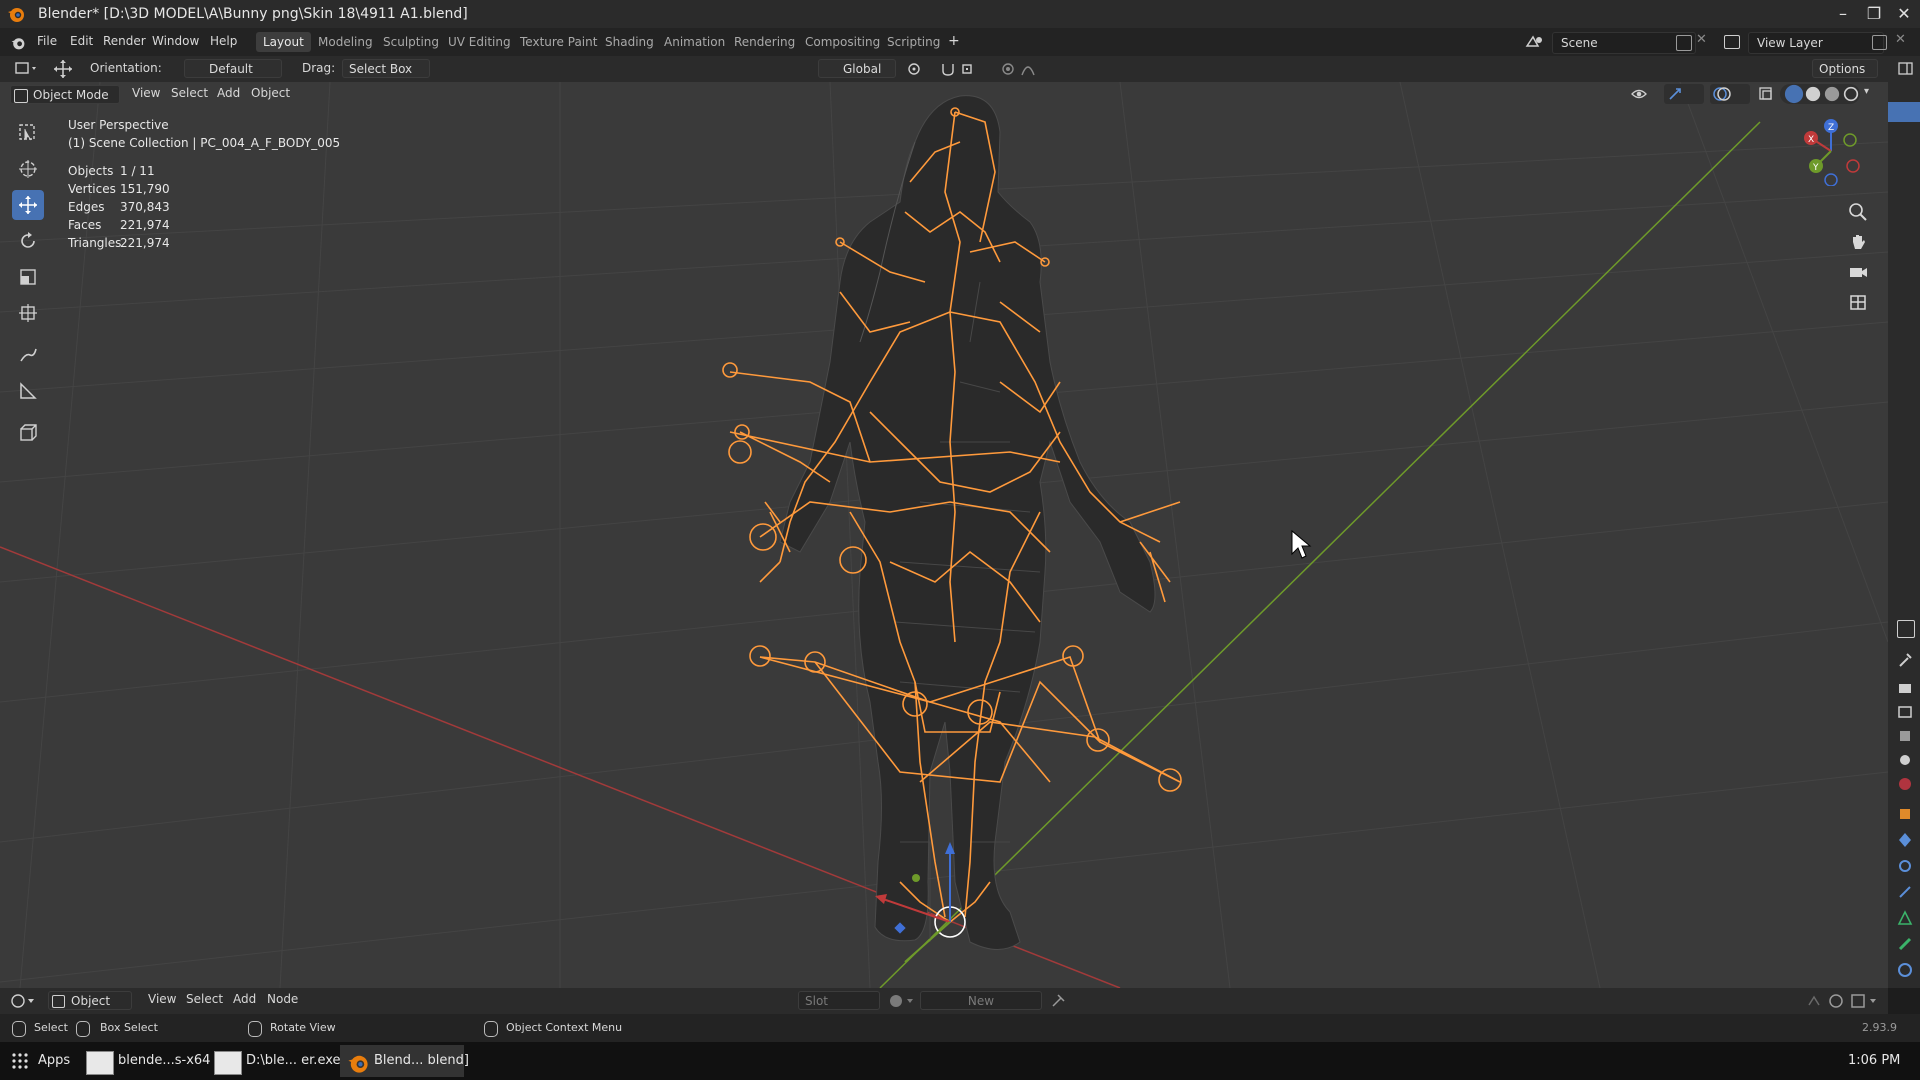 The height and width of the screenshot is (1080, 1920). Describe the element at coordinates (1905, 712) in the screenshot. I see `output-properties-icon` at that location.